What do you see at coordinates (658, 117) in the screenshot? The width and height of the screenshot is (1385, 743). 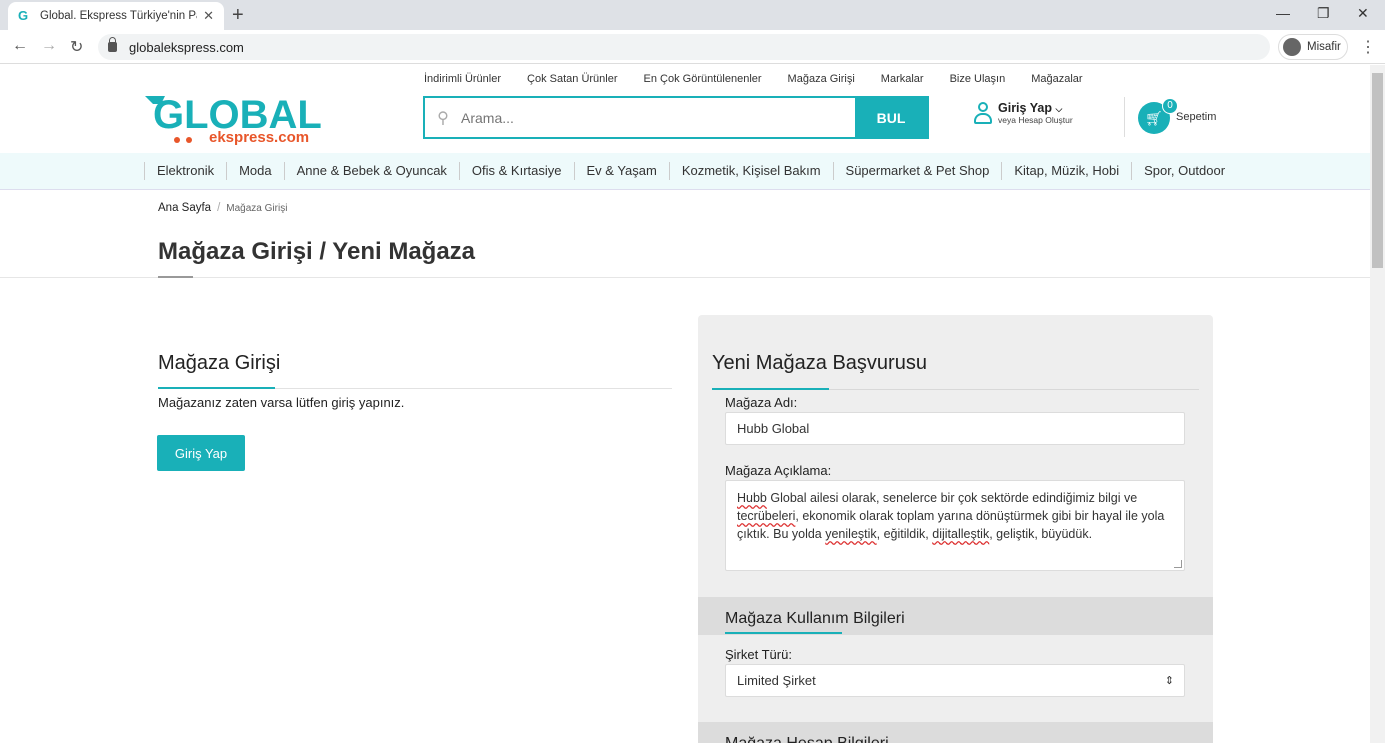 I see `search-input` at bounding box center [658, 117].